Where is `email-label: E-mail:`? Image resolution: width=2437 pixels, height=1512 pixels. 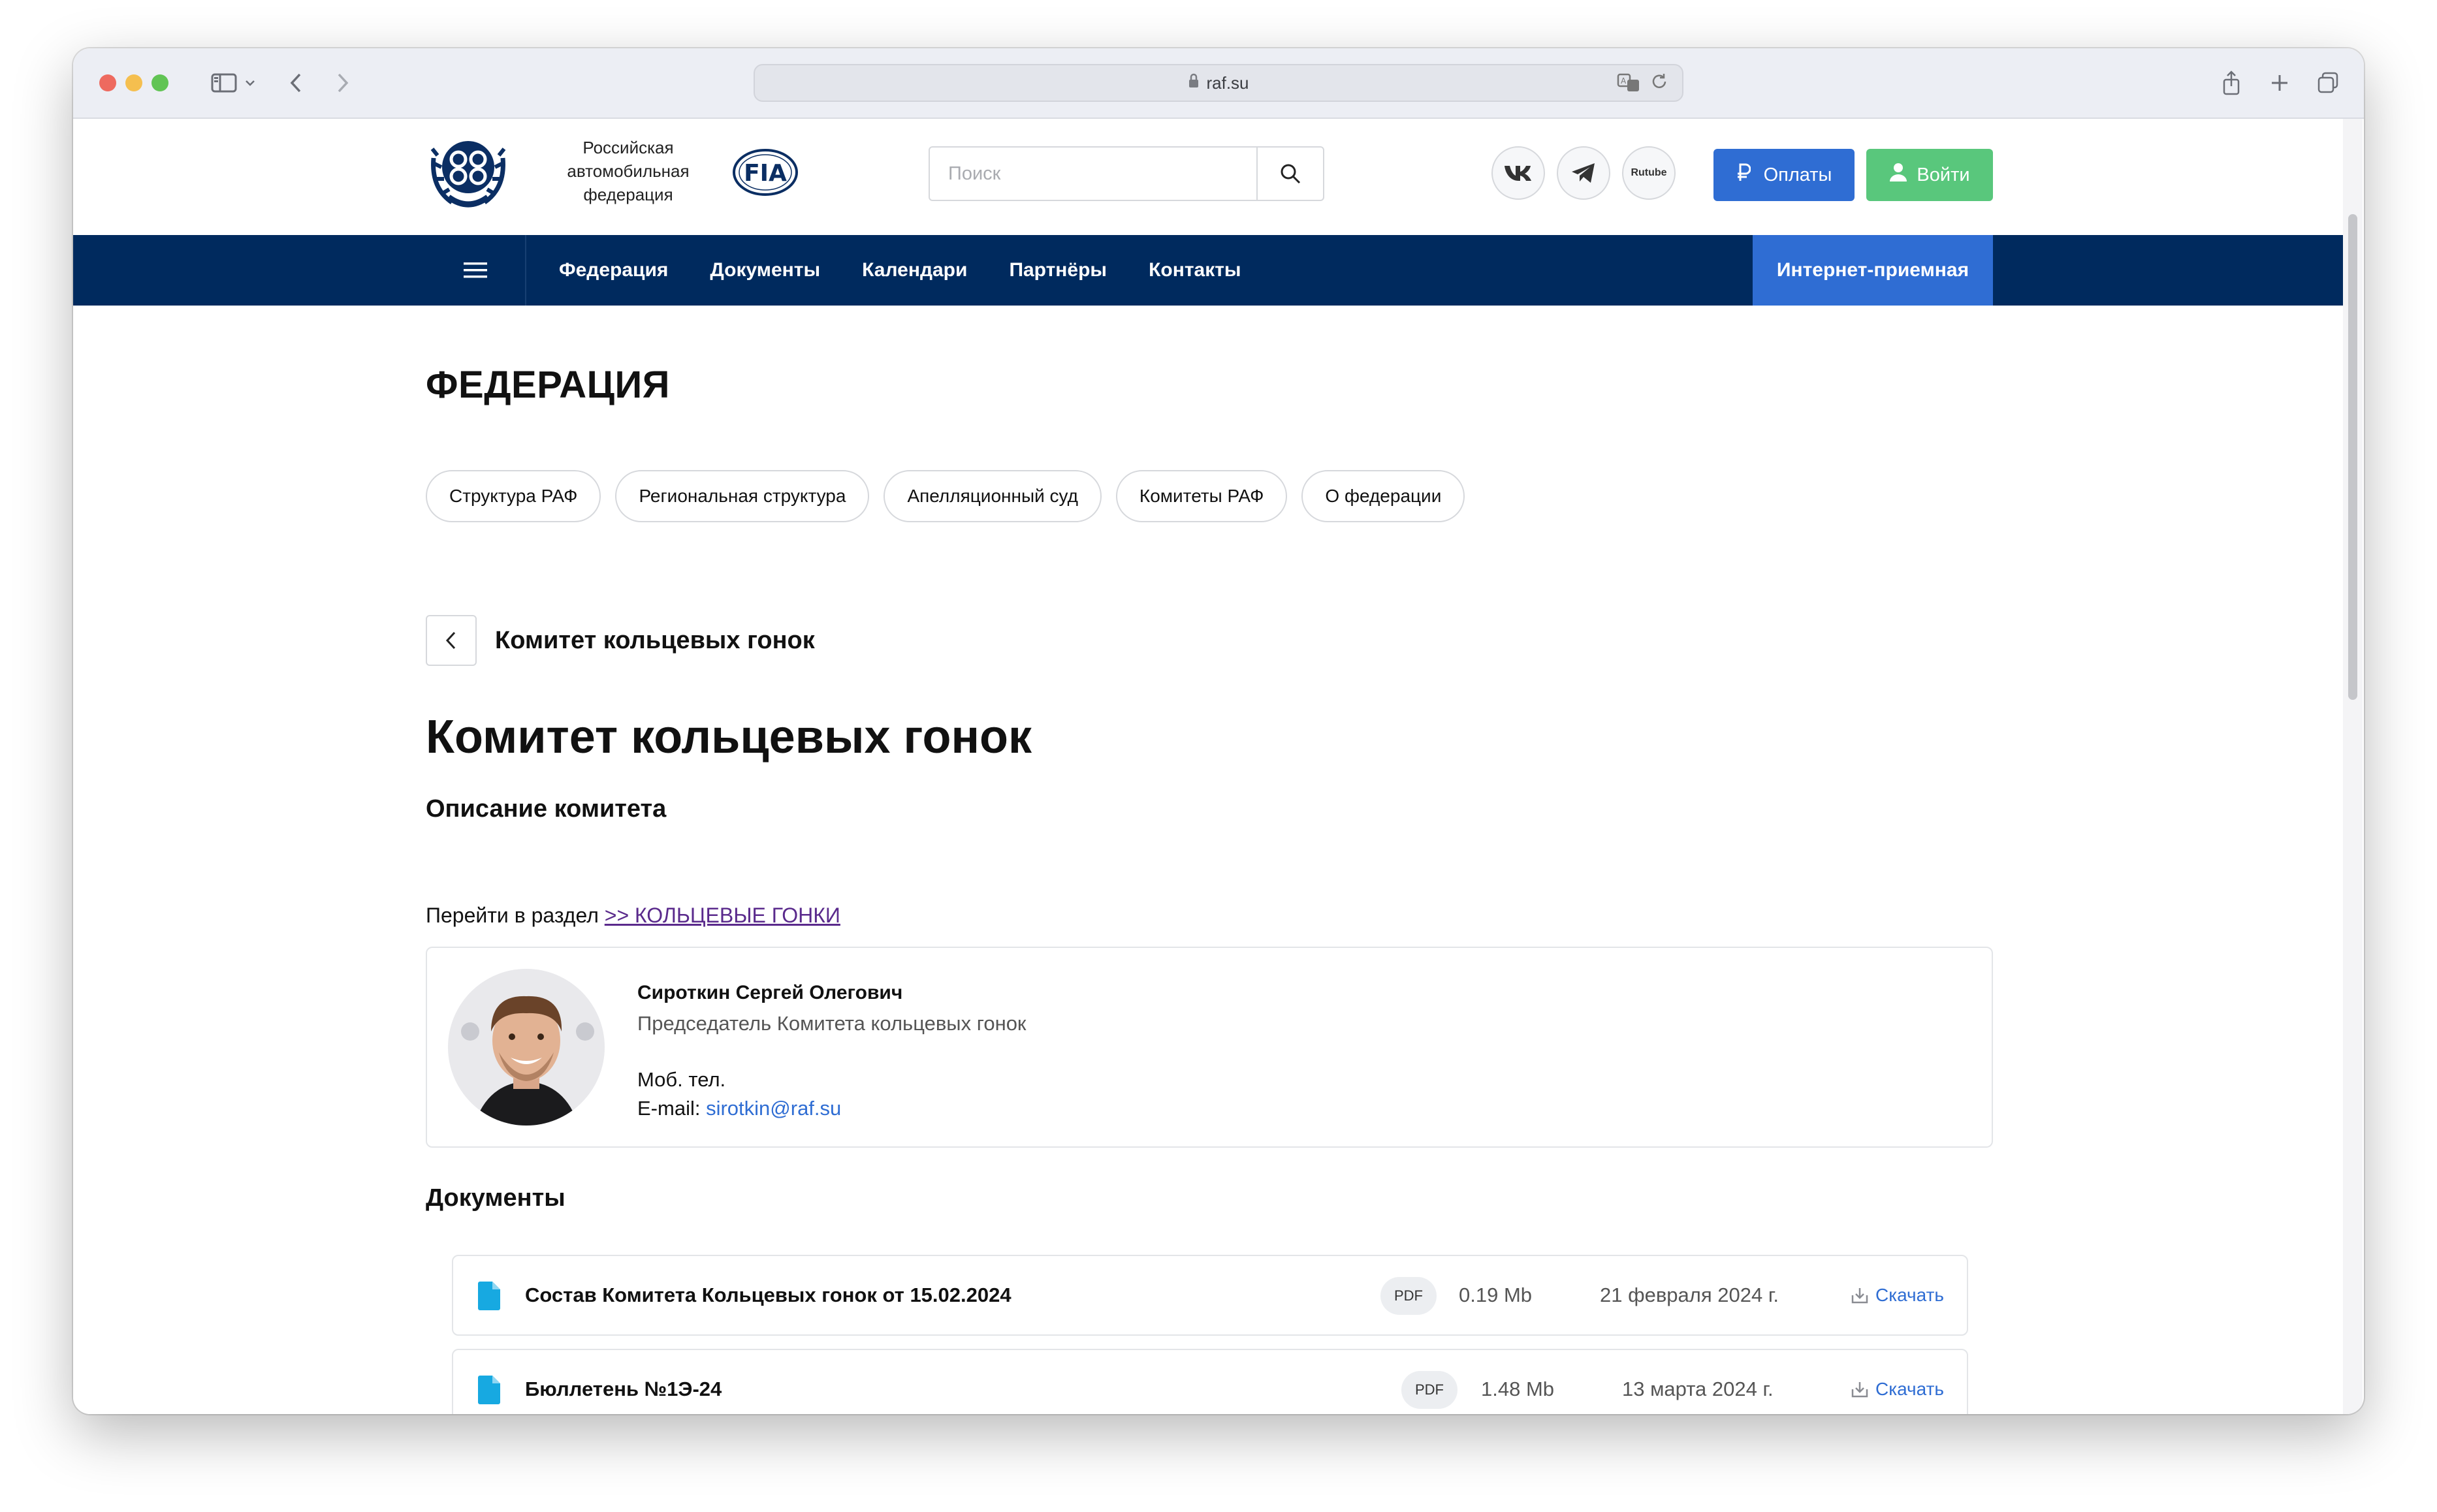 email-label: E-mail: is located at coordinates (669, 1108).